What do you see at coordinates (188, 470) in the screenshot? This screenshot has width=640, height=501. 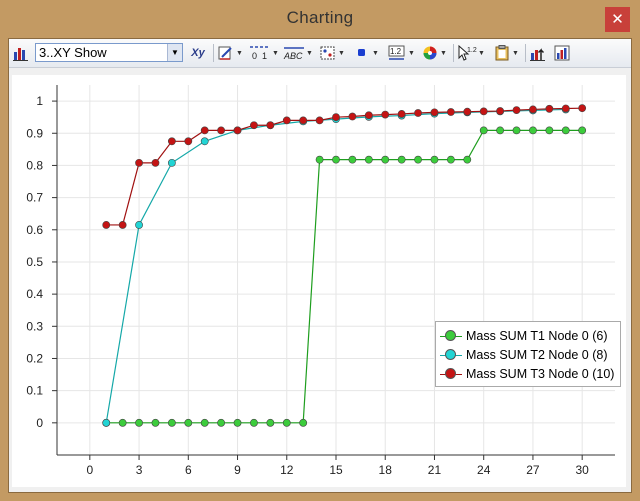 I see `x-tick-label: 6` at bounding box center [188, 470].